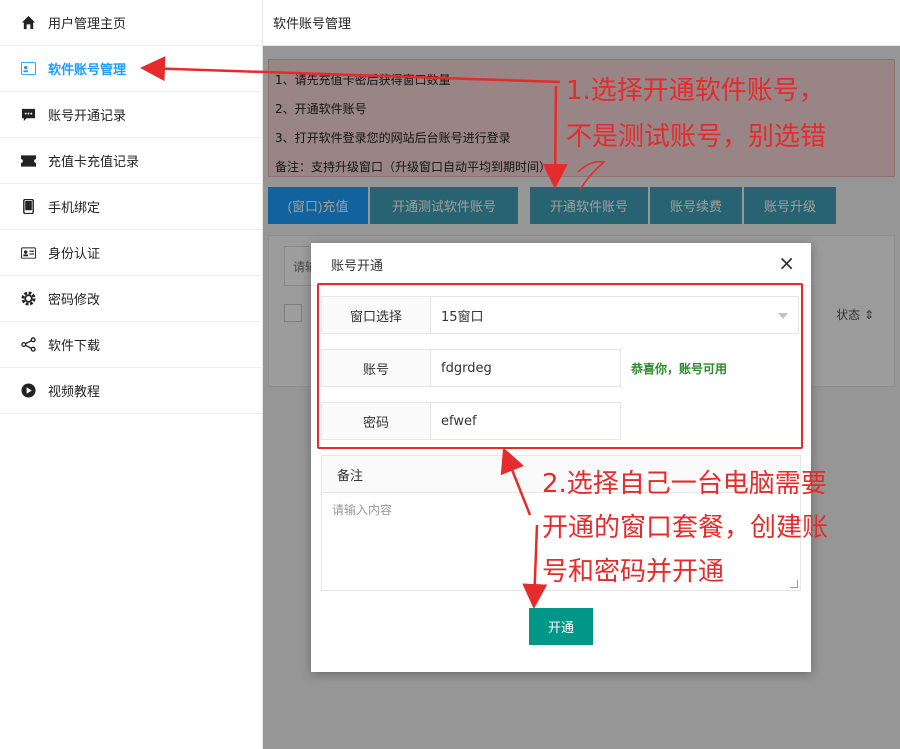 This screenshot has width=900, height=749. What do you see at coordinates (786, 263) in the screenshot?
I see `close-icon: ×` at bounding box center [786, 263].